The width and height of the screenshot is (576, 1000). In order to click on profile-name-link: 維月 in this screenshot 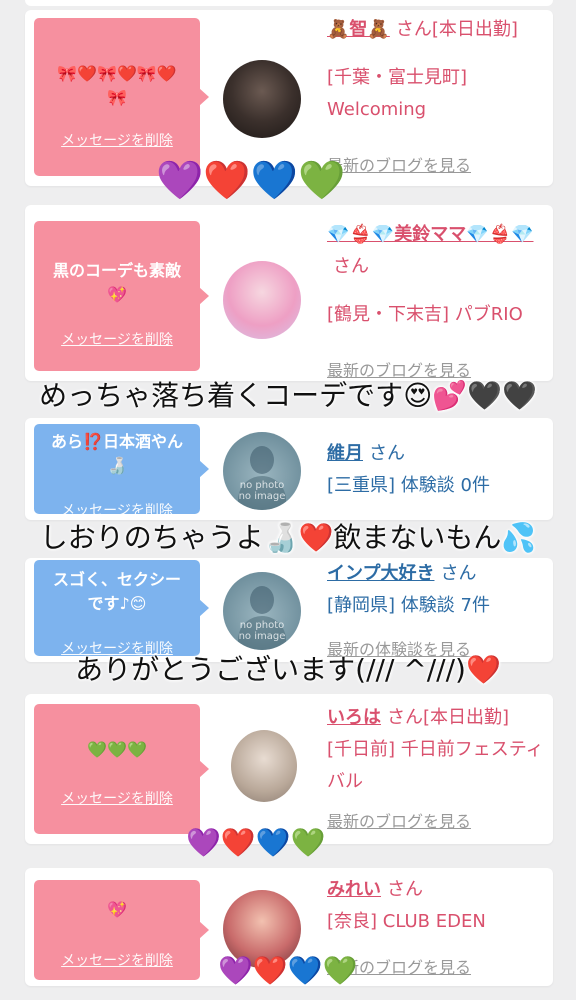, I will do `click(345, 453)`.